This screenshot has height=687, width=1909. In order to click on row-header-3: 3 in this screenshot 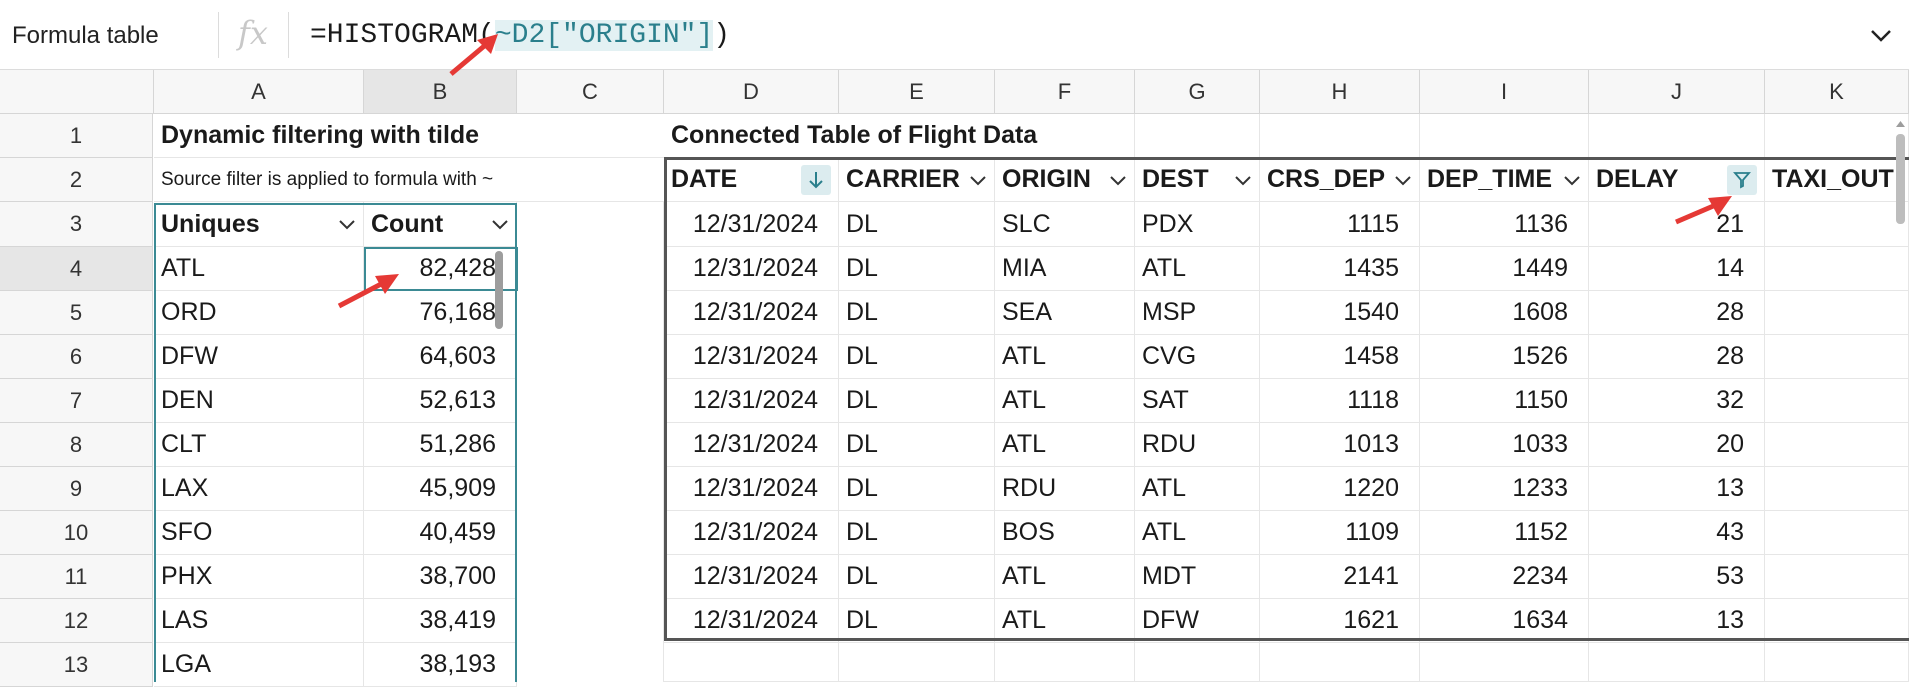, I will do `click(76, 224)`.